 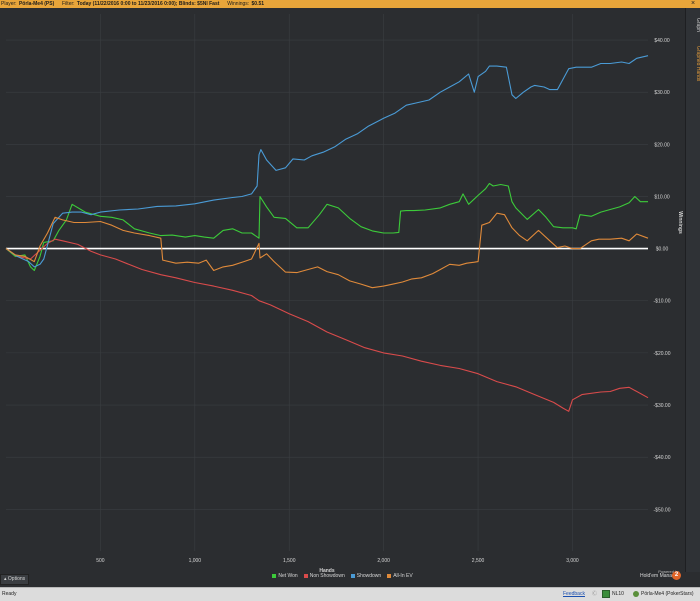 What do you see at coordinates (662, 406) in the screenshot?
I see `y-tick-label: -$30.00` at bounding box center [662, 406].